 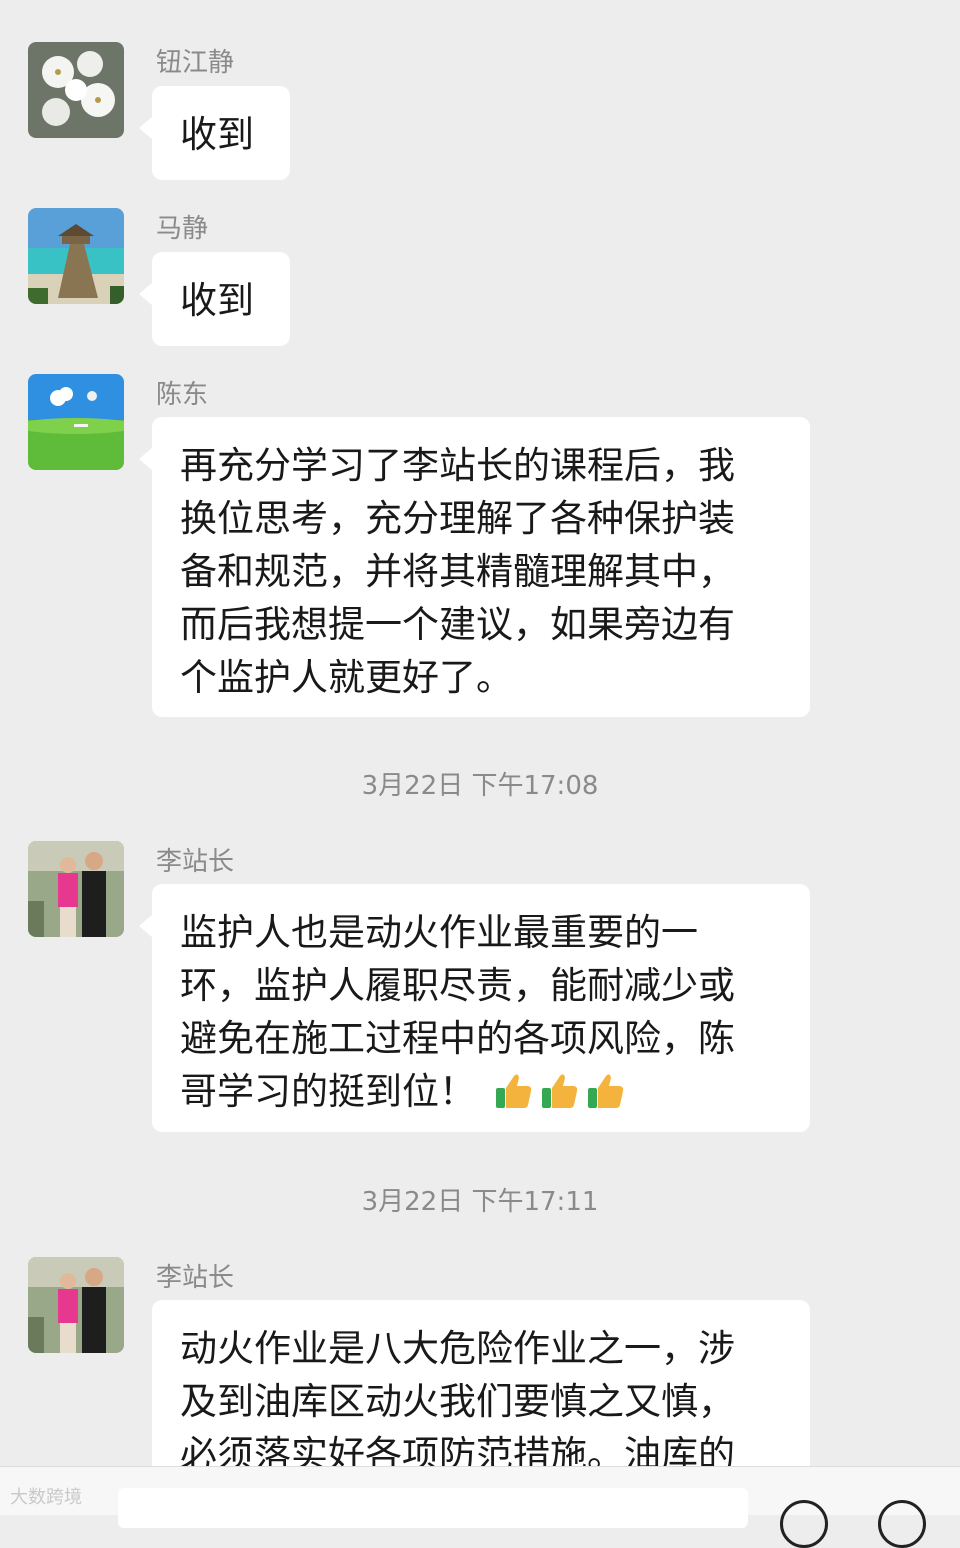 I want to click on sender-name: 马静, so click(x=182, y=229).